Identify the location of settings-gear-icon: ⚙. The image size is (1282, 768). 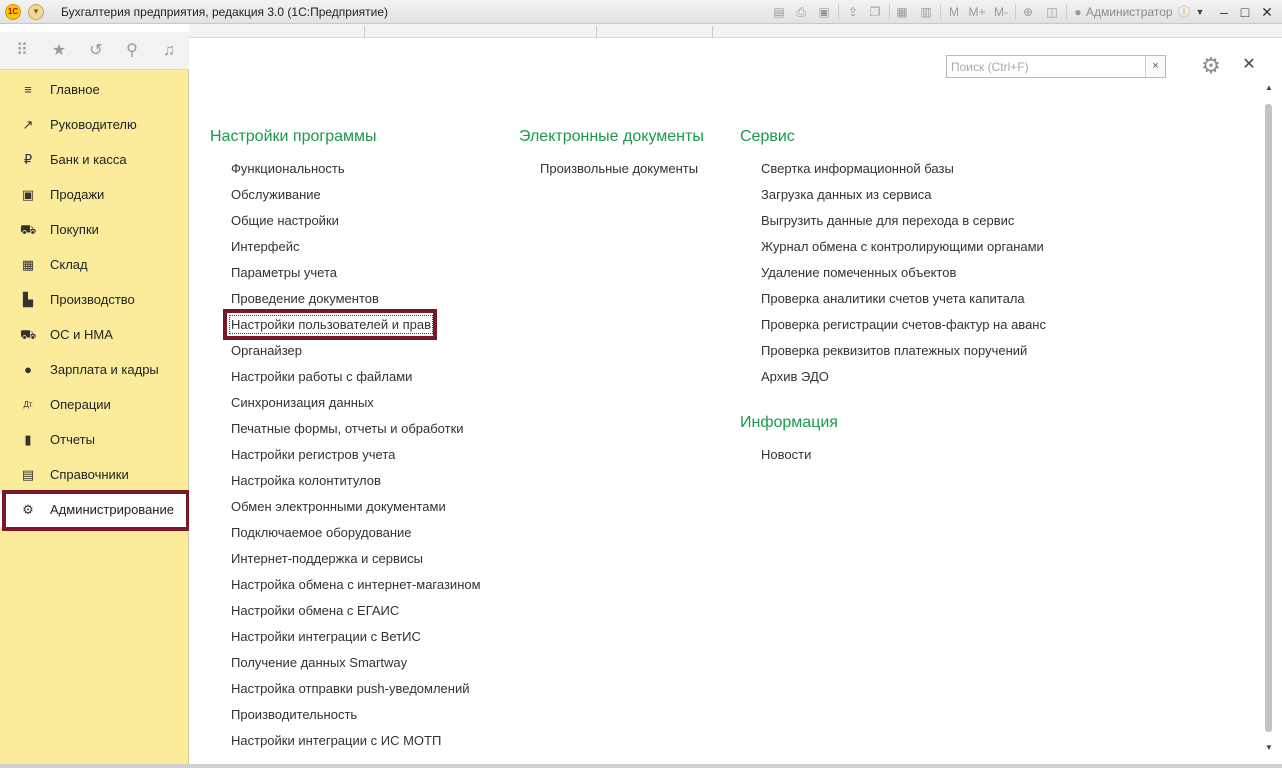
(1211, 66).